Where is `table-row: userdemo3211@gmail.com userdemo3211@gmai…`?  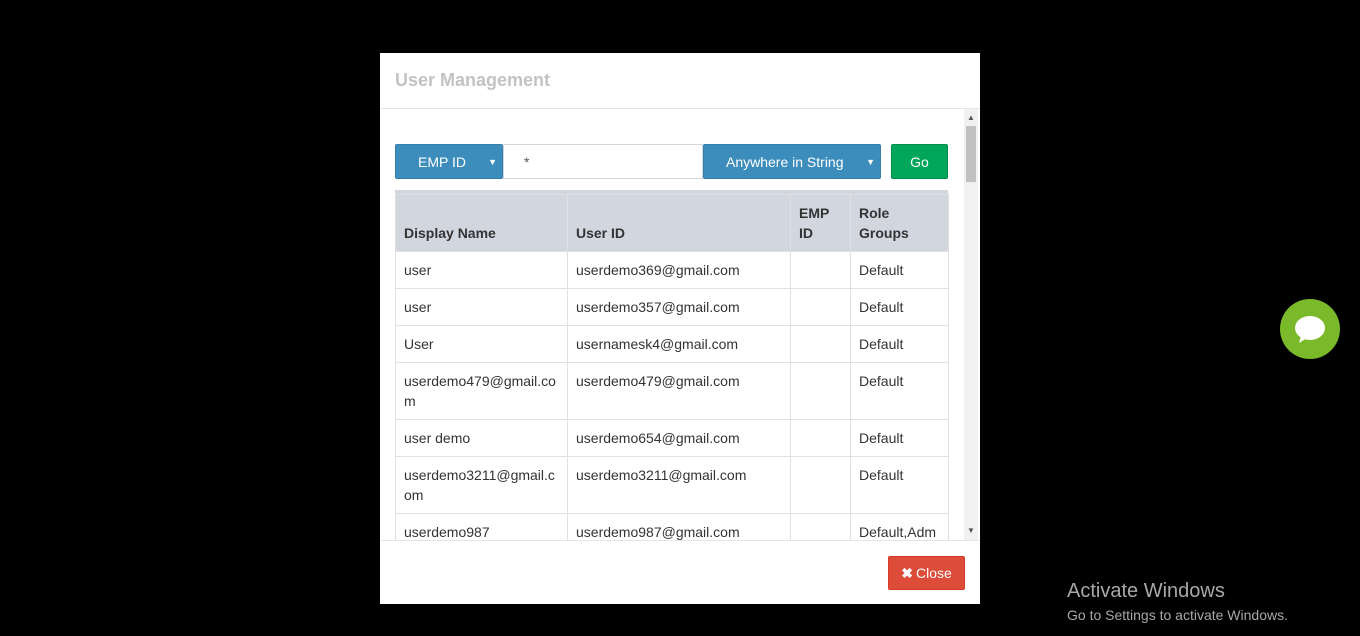 table-row: userdemo3211@gmail.com userdemo3211@gmai… is located at coordinates (672, 485).